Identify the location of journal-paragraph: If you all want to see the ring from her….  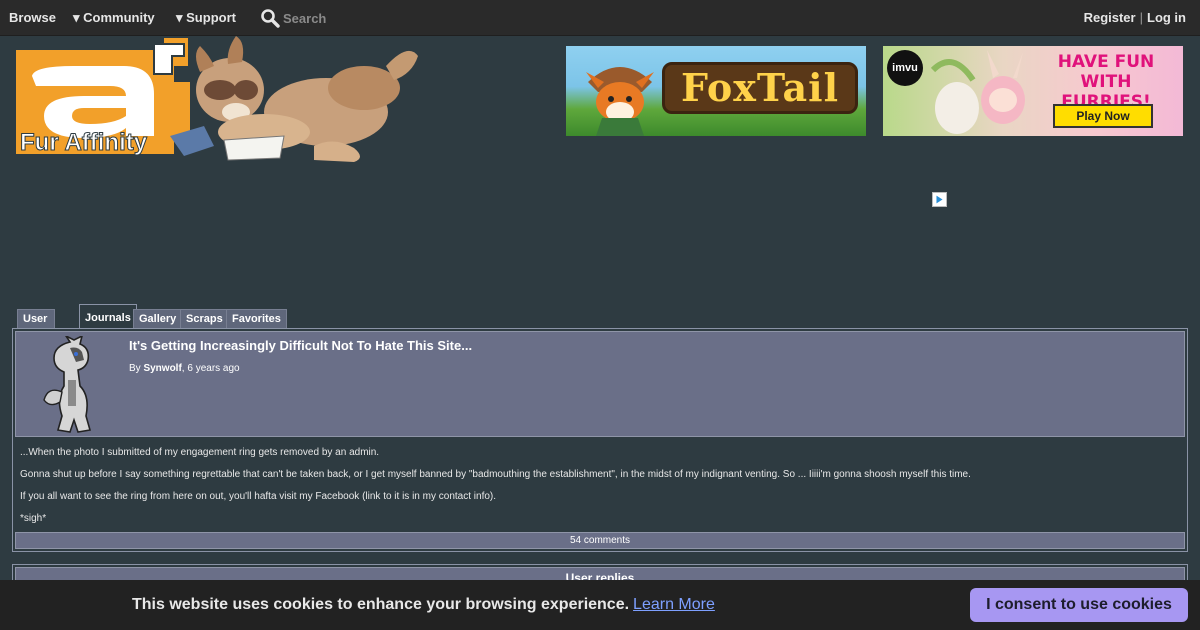
(258, 496).